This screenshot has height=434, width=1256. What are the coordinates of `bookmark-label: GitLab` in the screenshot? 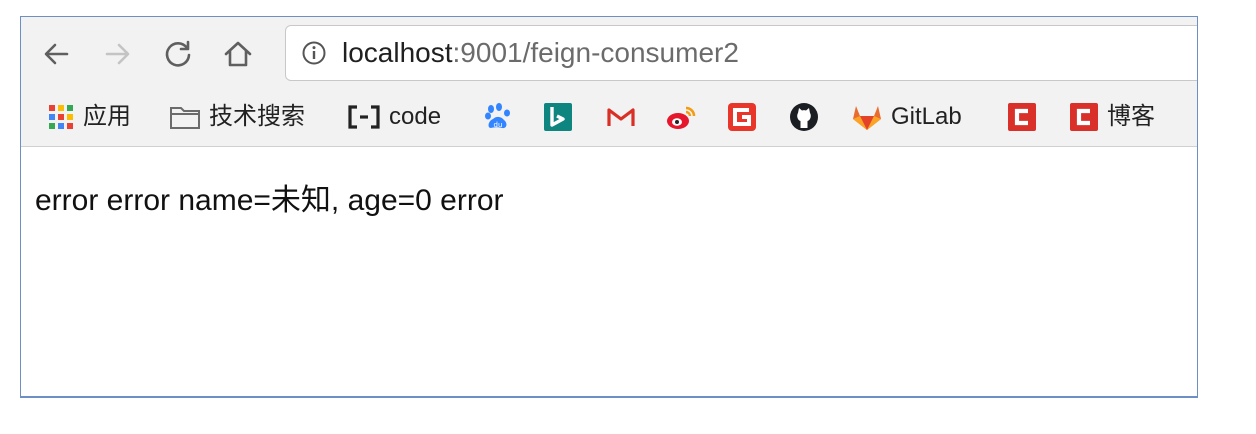 It's located at (926, 116).